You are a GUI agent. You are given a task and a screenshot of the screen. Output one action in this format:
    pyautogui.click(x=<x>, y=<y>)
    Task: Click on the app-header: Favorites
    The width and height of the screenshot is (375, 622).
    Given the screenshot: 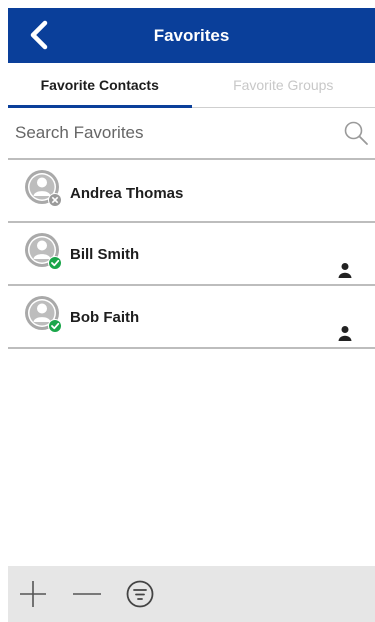 What is the action you would take?
    pyautogui.click(x=191, y=35)
    